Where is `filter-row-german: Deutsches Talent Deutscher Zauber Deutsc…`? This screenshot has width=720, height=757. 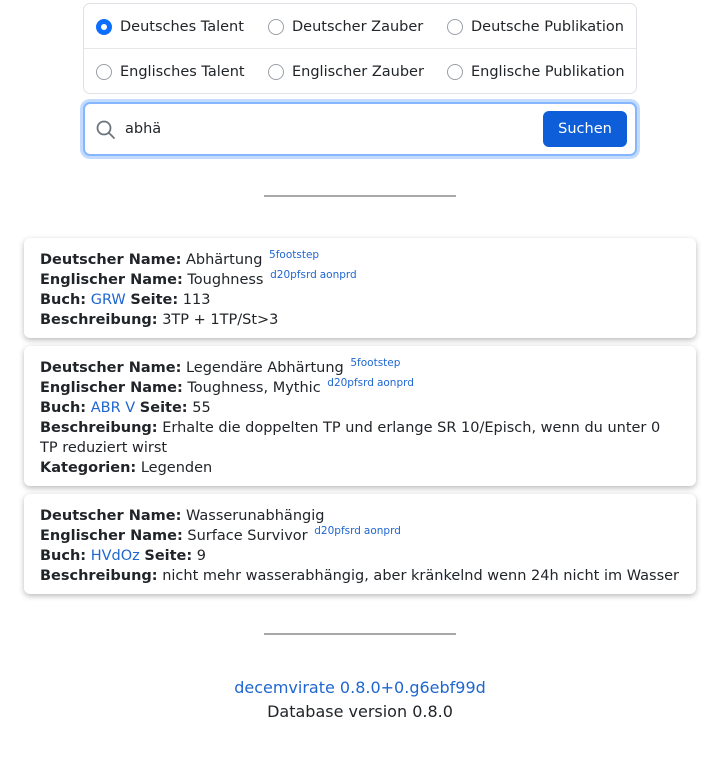 filter-row-german: Deutsches Talent Deutscher Zauber Deutsc… is located at coordinates (360, 26).